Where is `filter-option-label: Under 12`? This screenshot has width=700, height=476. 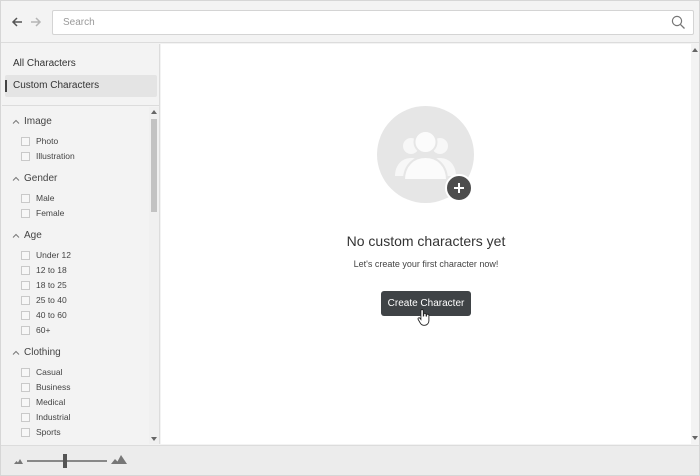 filter-option-label: Under 12 is located at coordinates (53, 255).